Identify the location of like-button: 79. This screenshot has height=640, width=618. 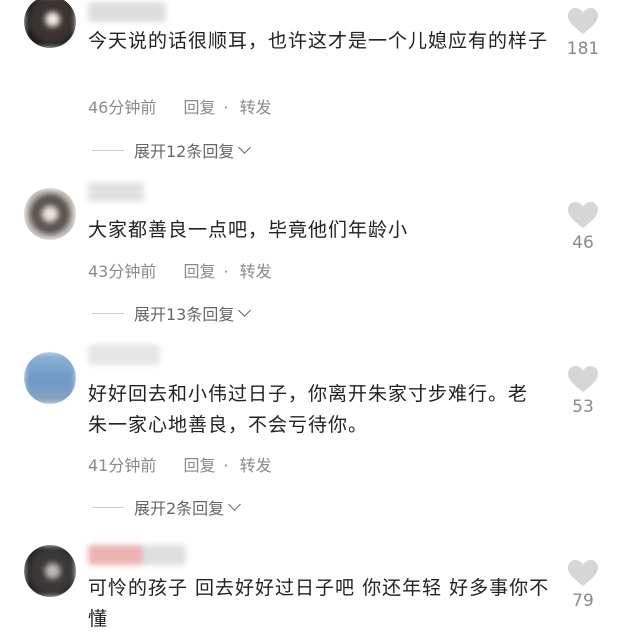
(583, 585).